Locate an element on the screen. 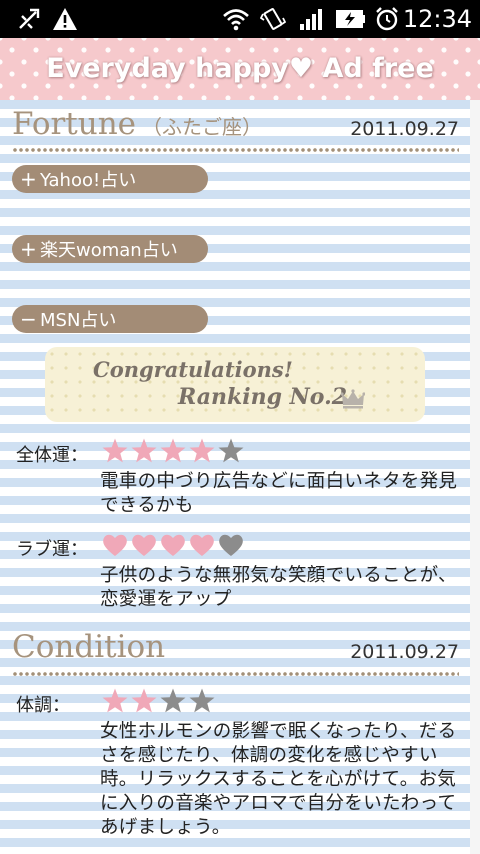 The height and width of the screenshot is (854, 480). wifi-icon is located at coordinates (236, 19).